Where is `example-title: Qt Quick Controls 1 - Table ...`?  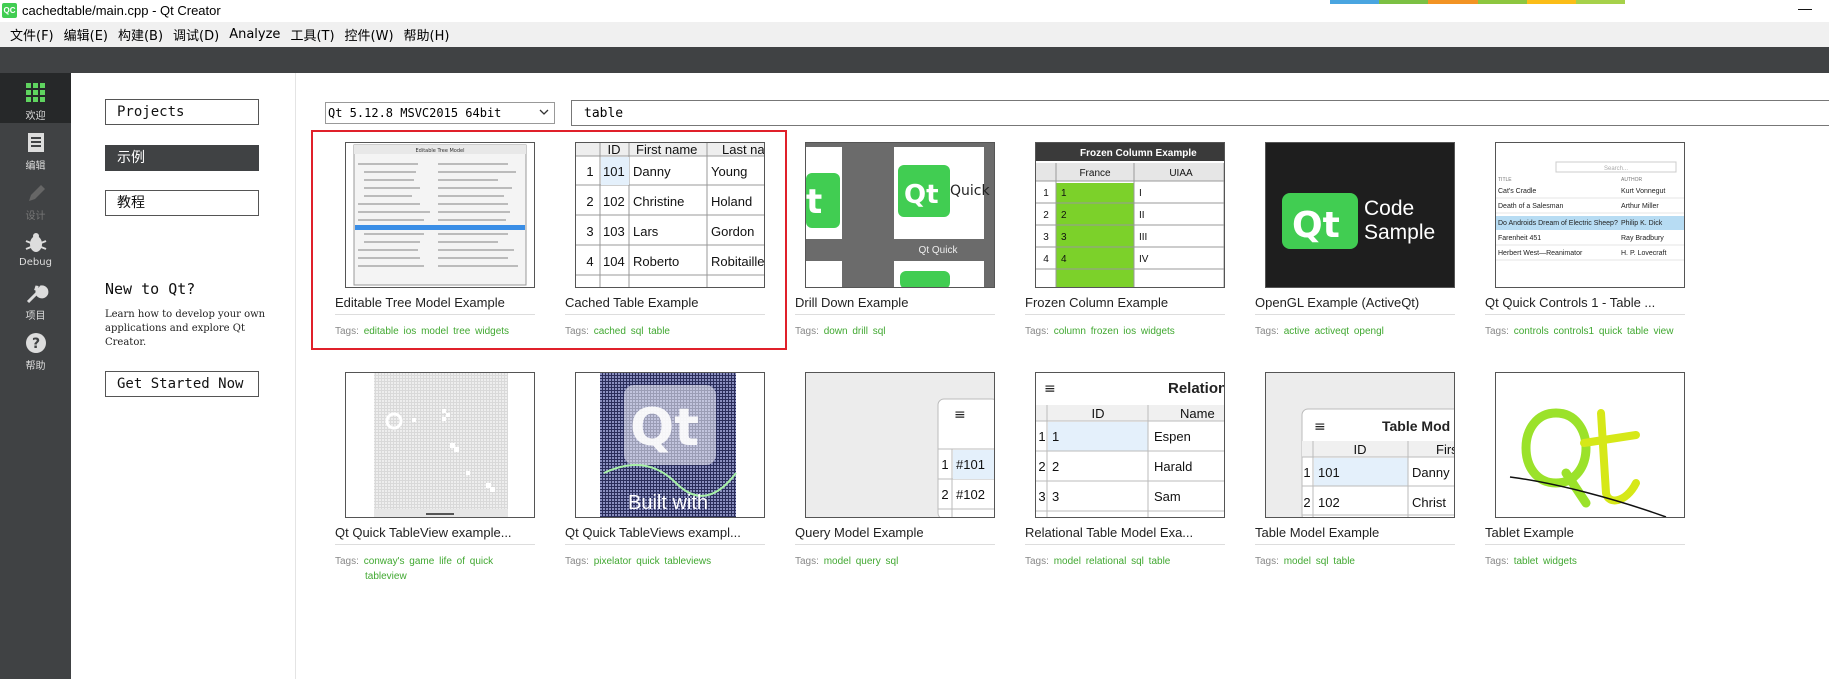
example-title: Qt Quick Controls 1 - Table ... is located at coordinates (1570, 302).